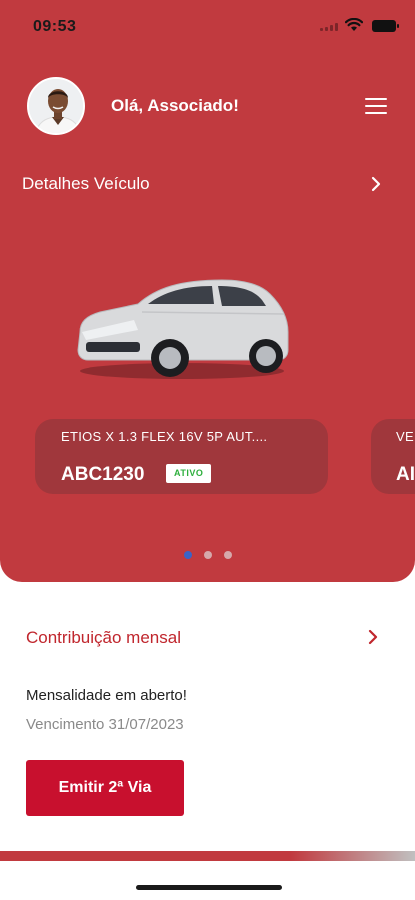 The image size is (415, 900). I want to click on greeting-text: Olá, Associado!, so click(175, 105).